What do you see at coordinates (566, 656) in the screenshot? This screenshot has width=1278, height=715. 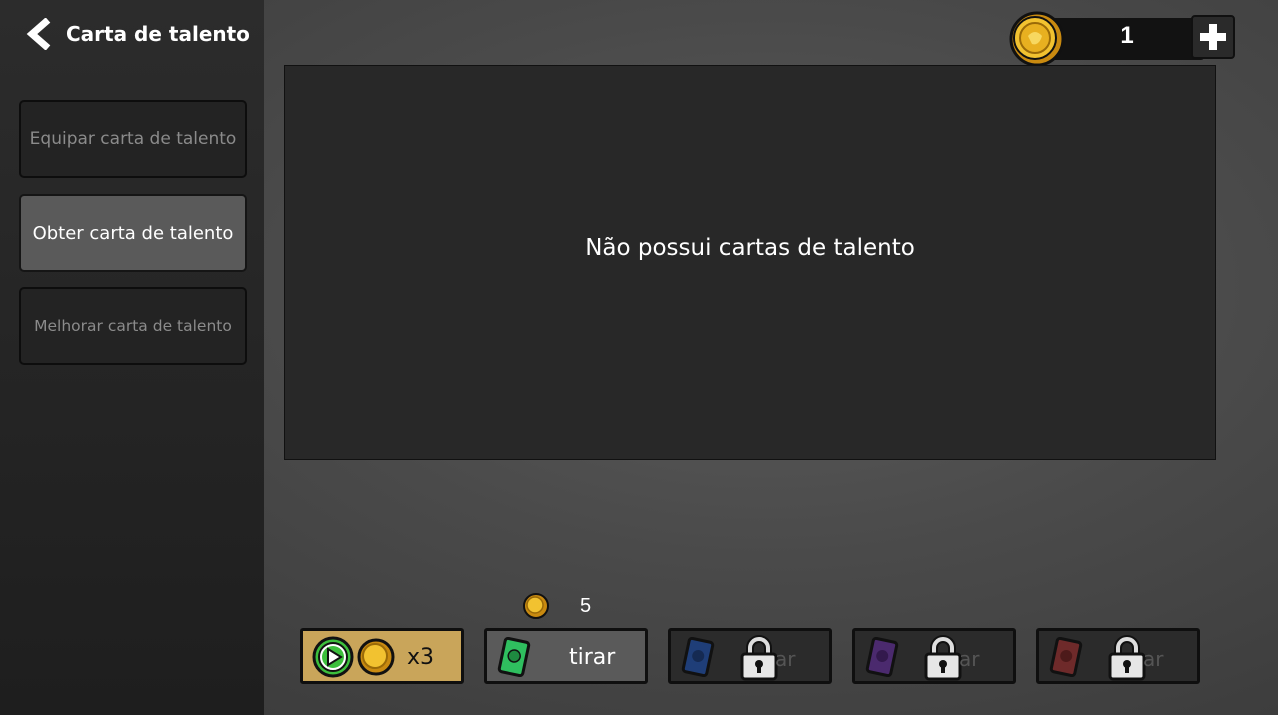 I see `draw-card-button: tirar` at bounding box center [566, 656].